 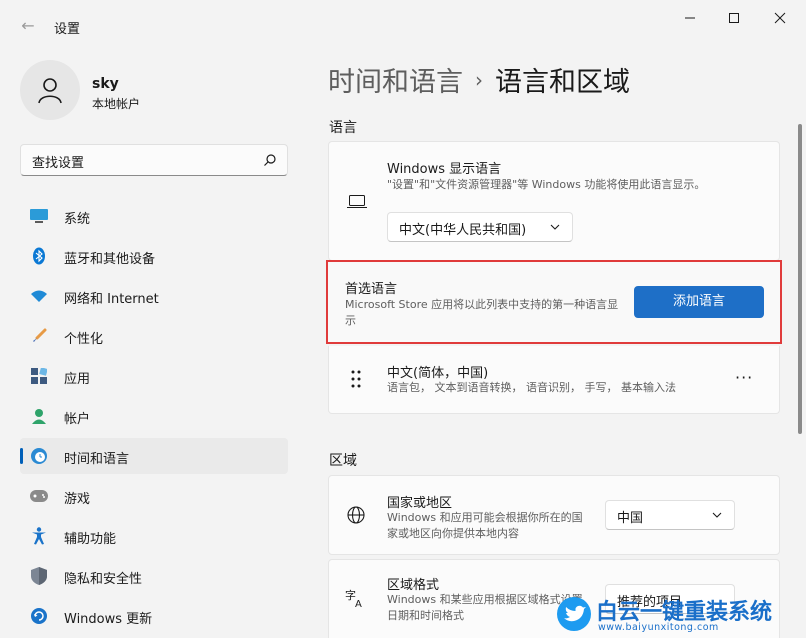 What do you see at coordinates (356, 517) in the screenshot?
I see `globe-icon` at bounding box center [356, 517].